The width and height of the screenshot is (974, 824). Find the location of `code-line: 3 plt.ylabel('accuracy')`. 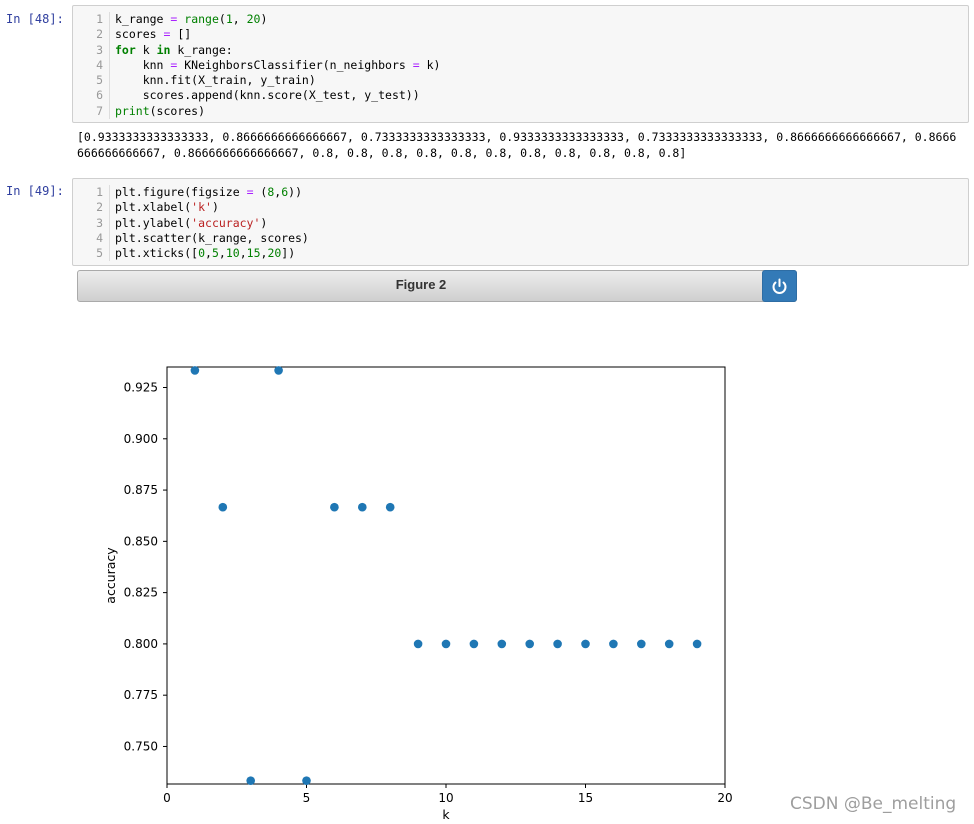

code-line: 3 plt.ylabel('accuracy') is located at coordinates (524, 223).